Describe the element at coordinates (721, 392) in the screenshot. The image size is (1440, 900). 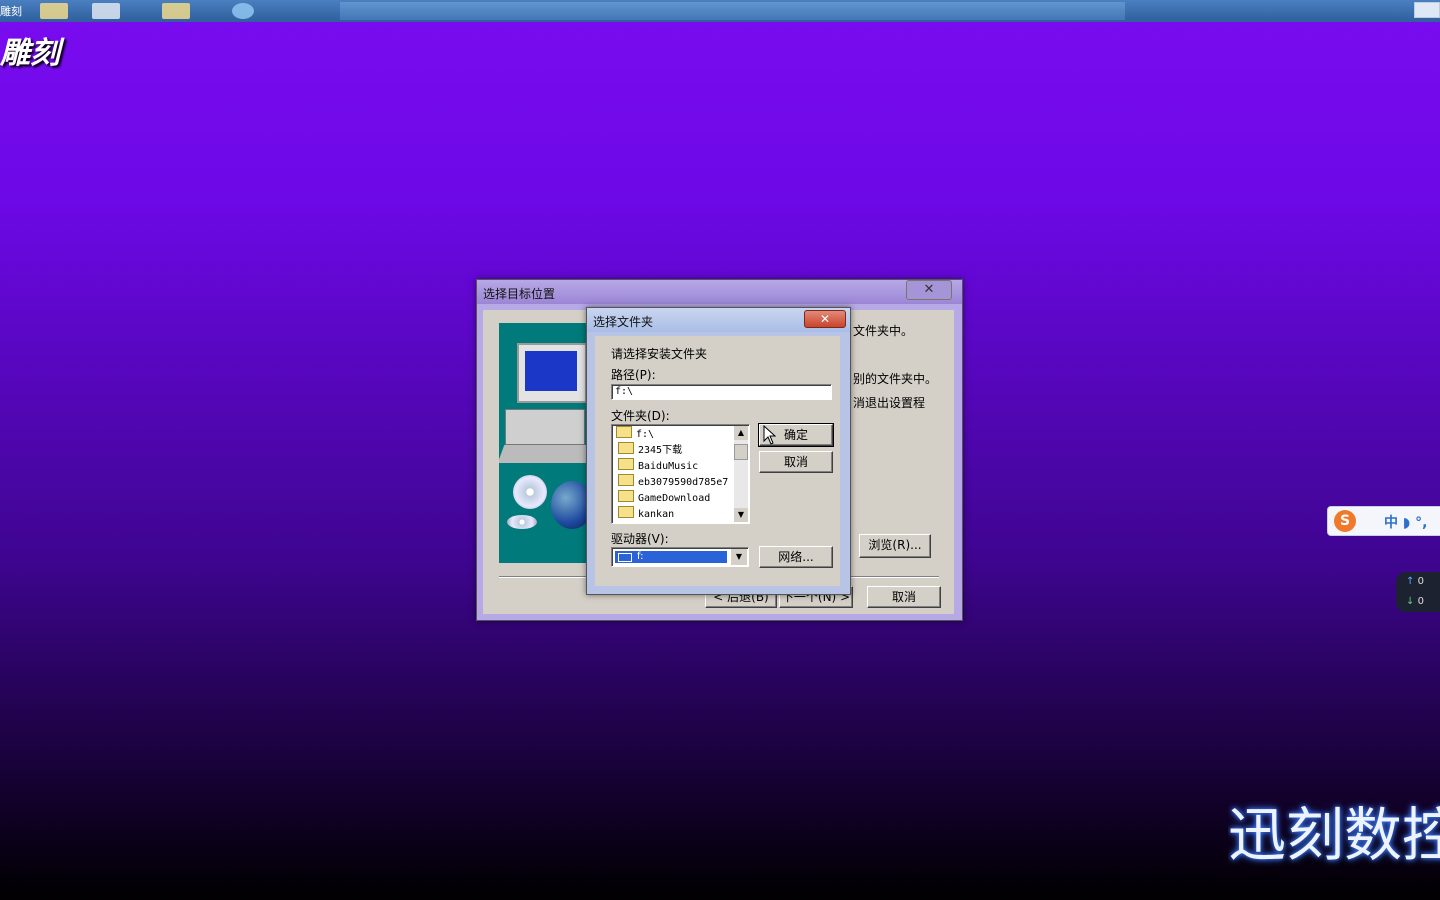
I see `path-input: f:\` at that location.